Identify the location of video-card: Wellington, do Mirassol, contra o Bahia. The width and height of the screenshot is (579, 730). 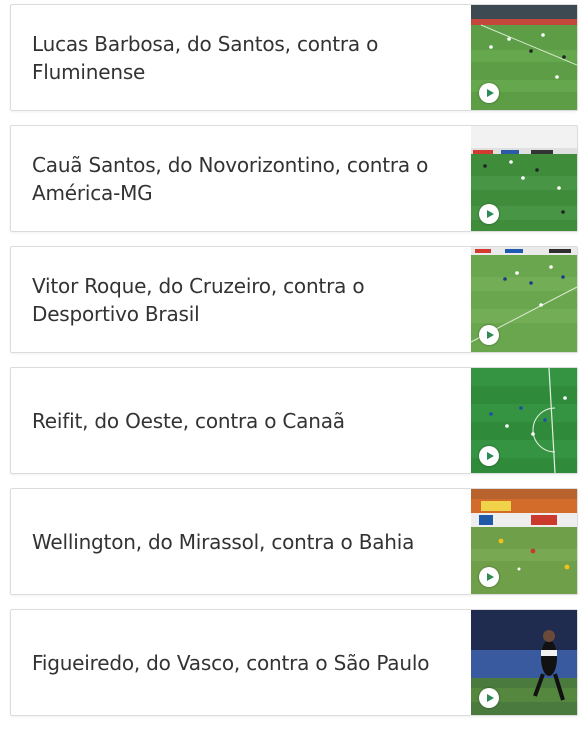
(294, 541).